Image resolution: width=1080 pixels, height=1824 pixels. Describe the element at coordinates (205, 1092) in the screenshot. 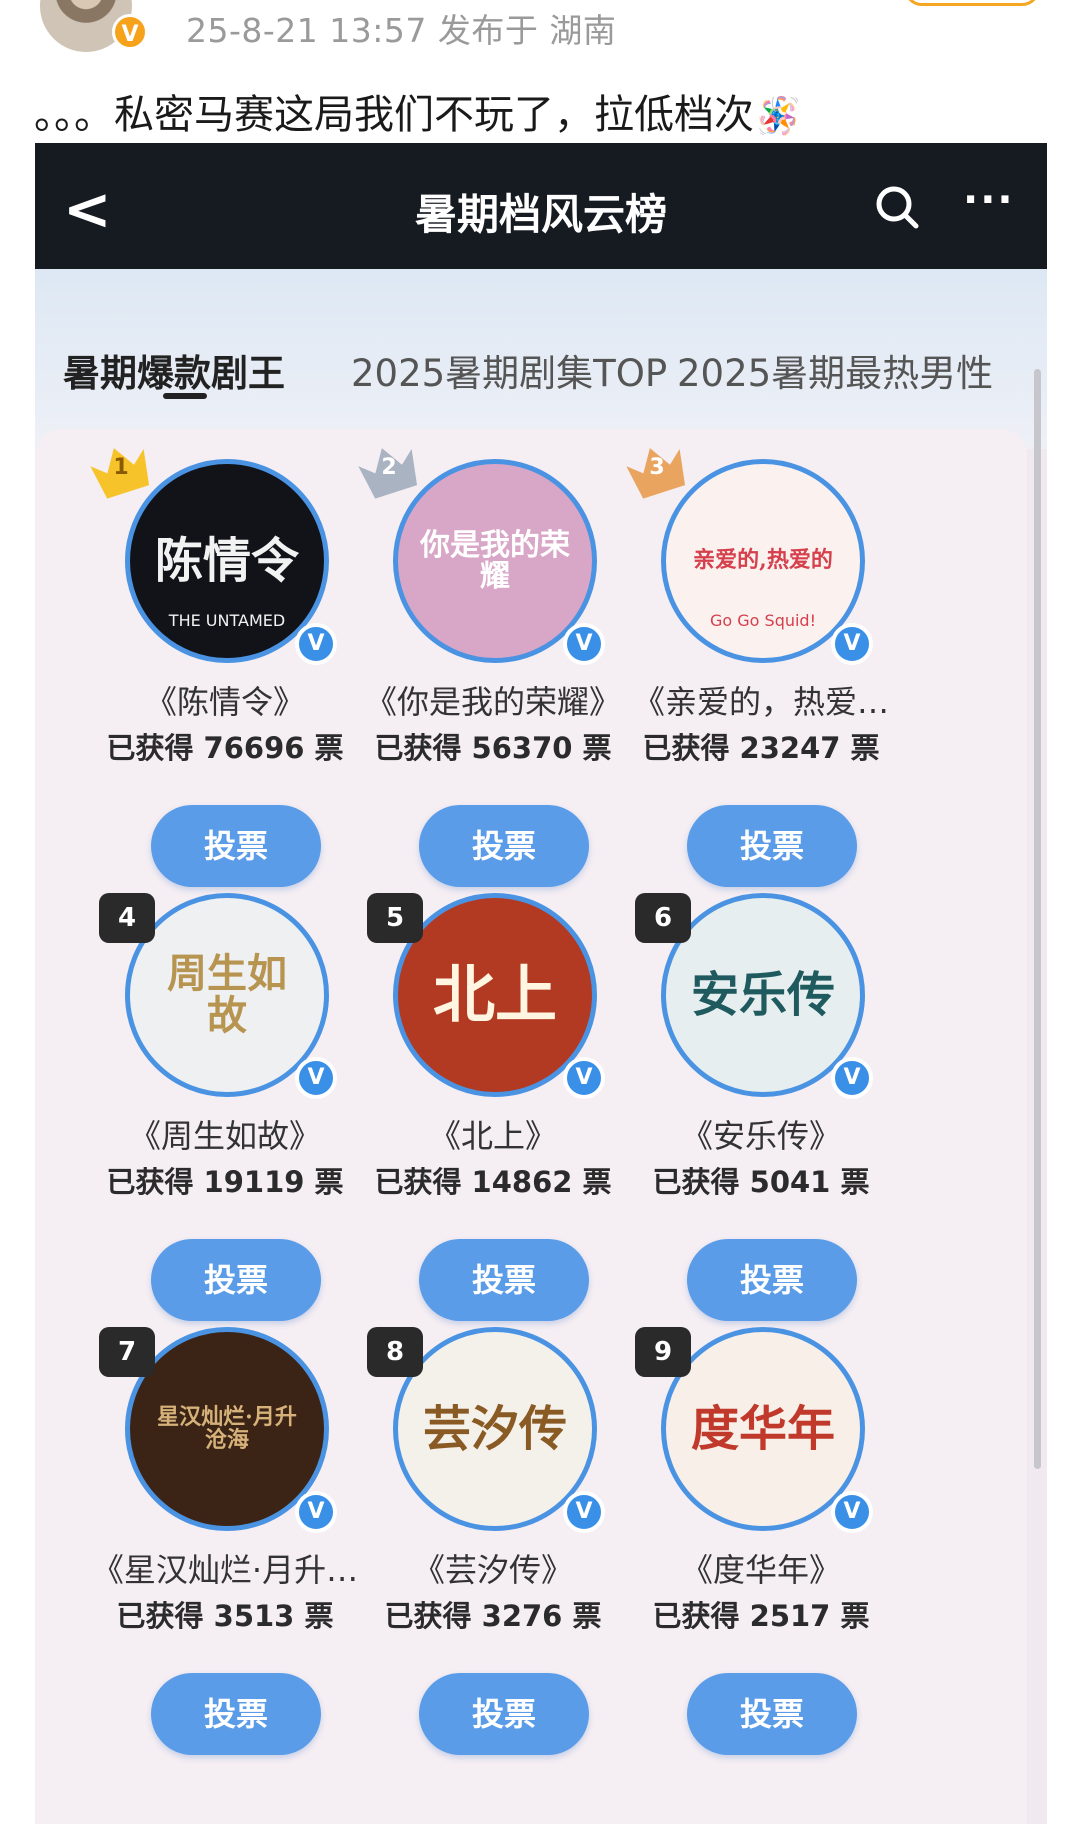

I see `ranking-item: 周生如故 V 4 《周生如故》 已获得 19119 票投票` at that location.